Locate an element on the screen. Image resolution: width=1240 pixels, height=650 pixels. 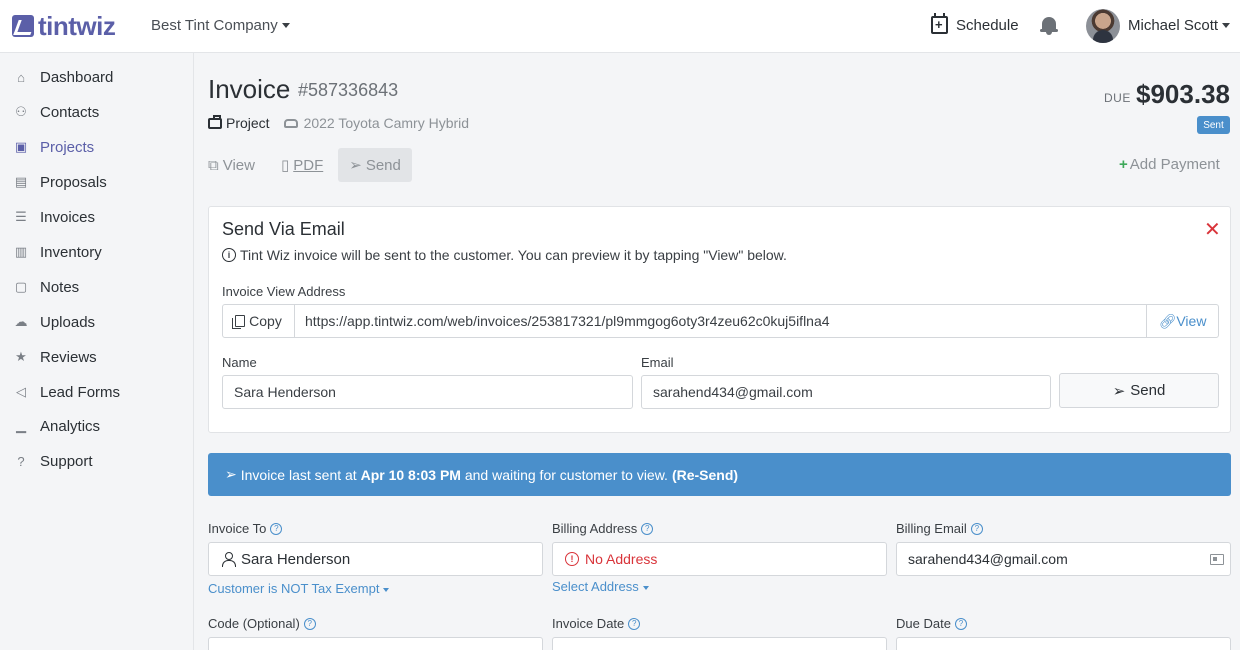
view-button: ⧉ View is located at coordinates (231, 165).